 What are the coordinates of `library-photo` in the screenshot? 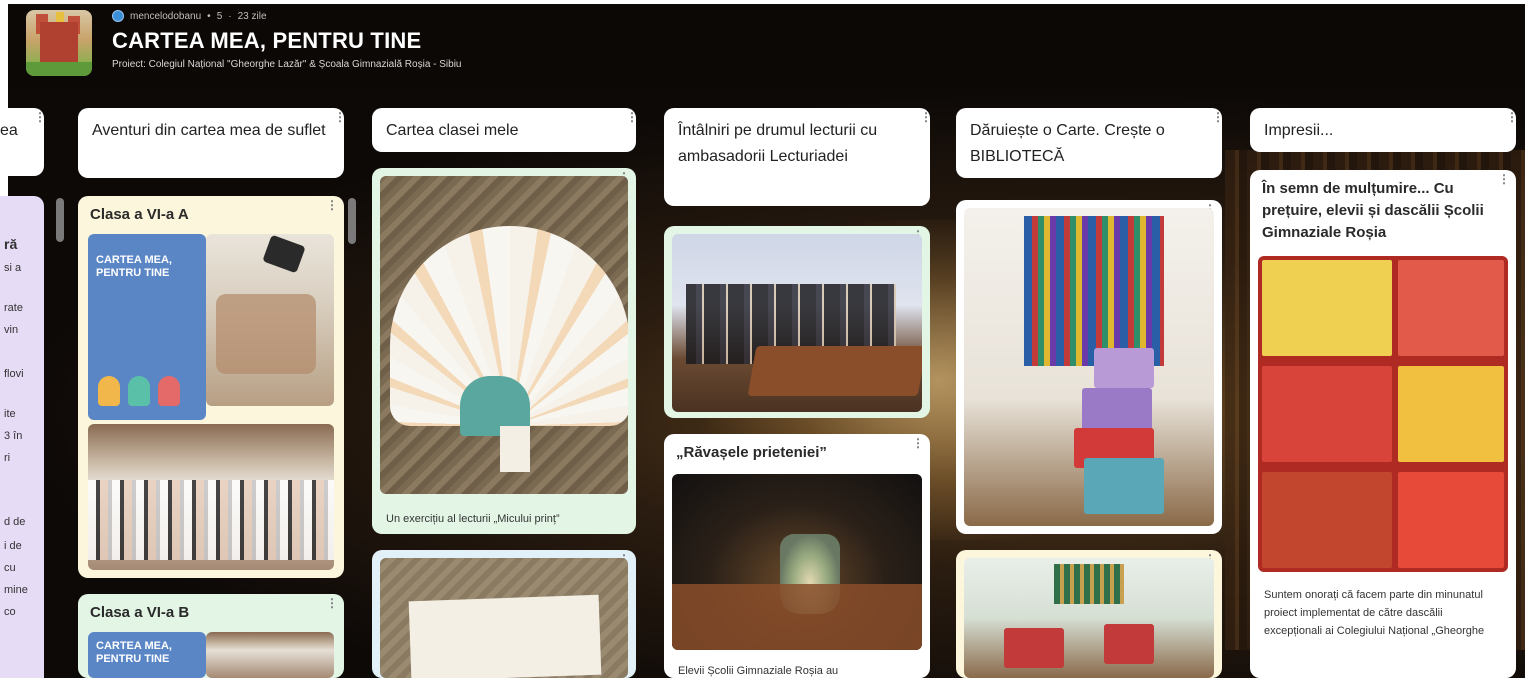 It's located at (270, 655).